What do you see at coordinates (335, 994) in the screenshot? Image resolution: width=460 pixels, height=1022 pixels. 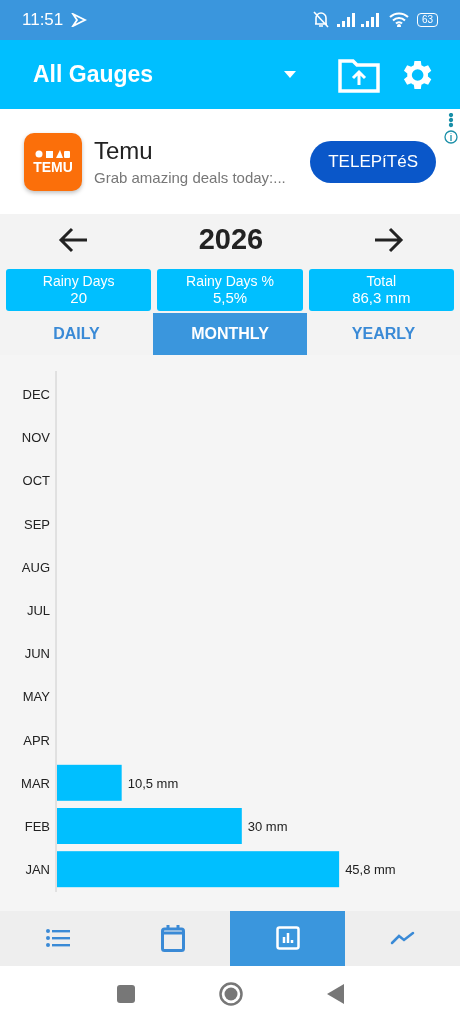 I see `back-icon` at bounding box center [335, 994].